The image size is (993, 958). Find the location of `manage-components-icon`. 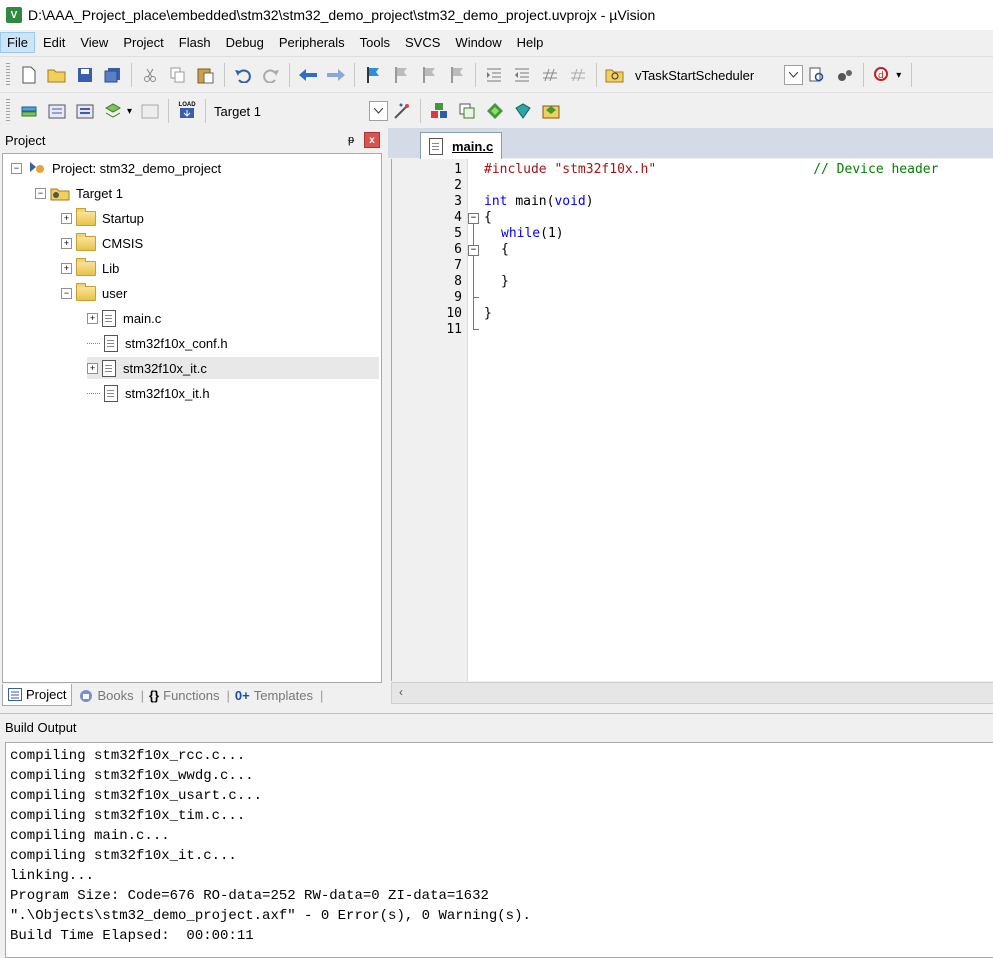

manage-components-icon is located at coordinates (439, 111).